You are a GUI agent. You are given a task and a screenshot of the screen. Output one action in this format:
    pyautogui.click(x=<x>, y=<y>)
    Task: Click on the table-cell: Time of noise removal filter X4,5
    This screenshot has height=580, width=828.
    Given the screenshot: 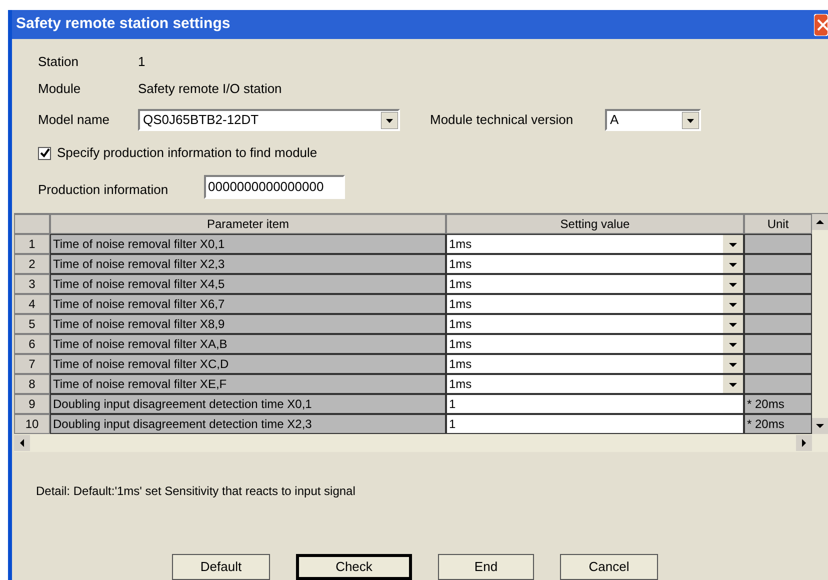 What is the action you would take?
    pyautogui.click(x=248, y=284)
    